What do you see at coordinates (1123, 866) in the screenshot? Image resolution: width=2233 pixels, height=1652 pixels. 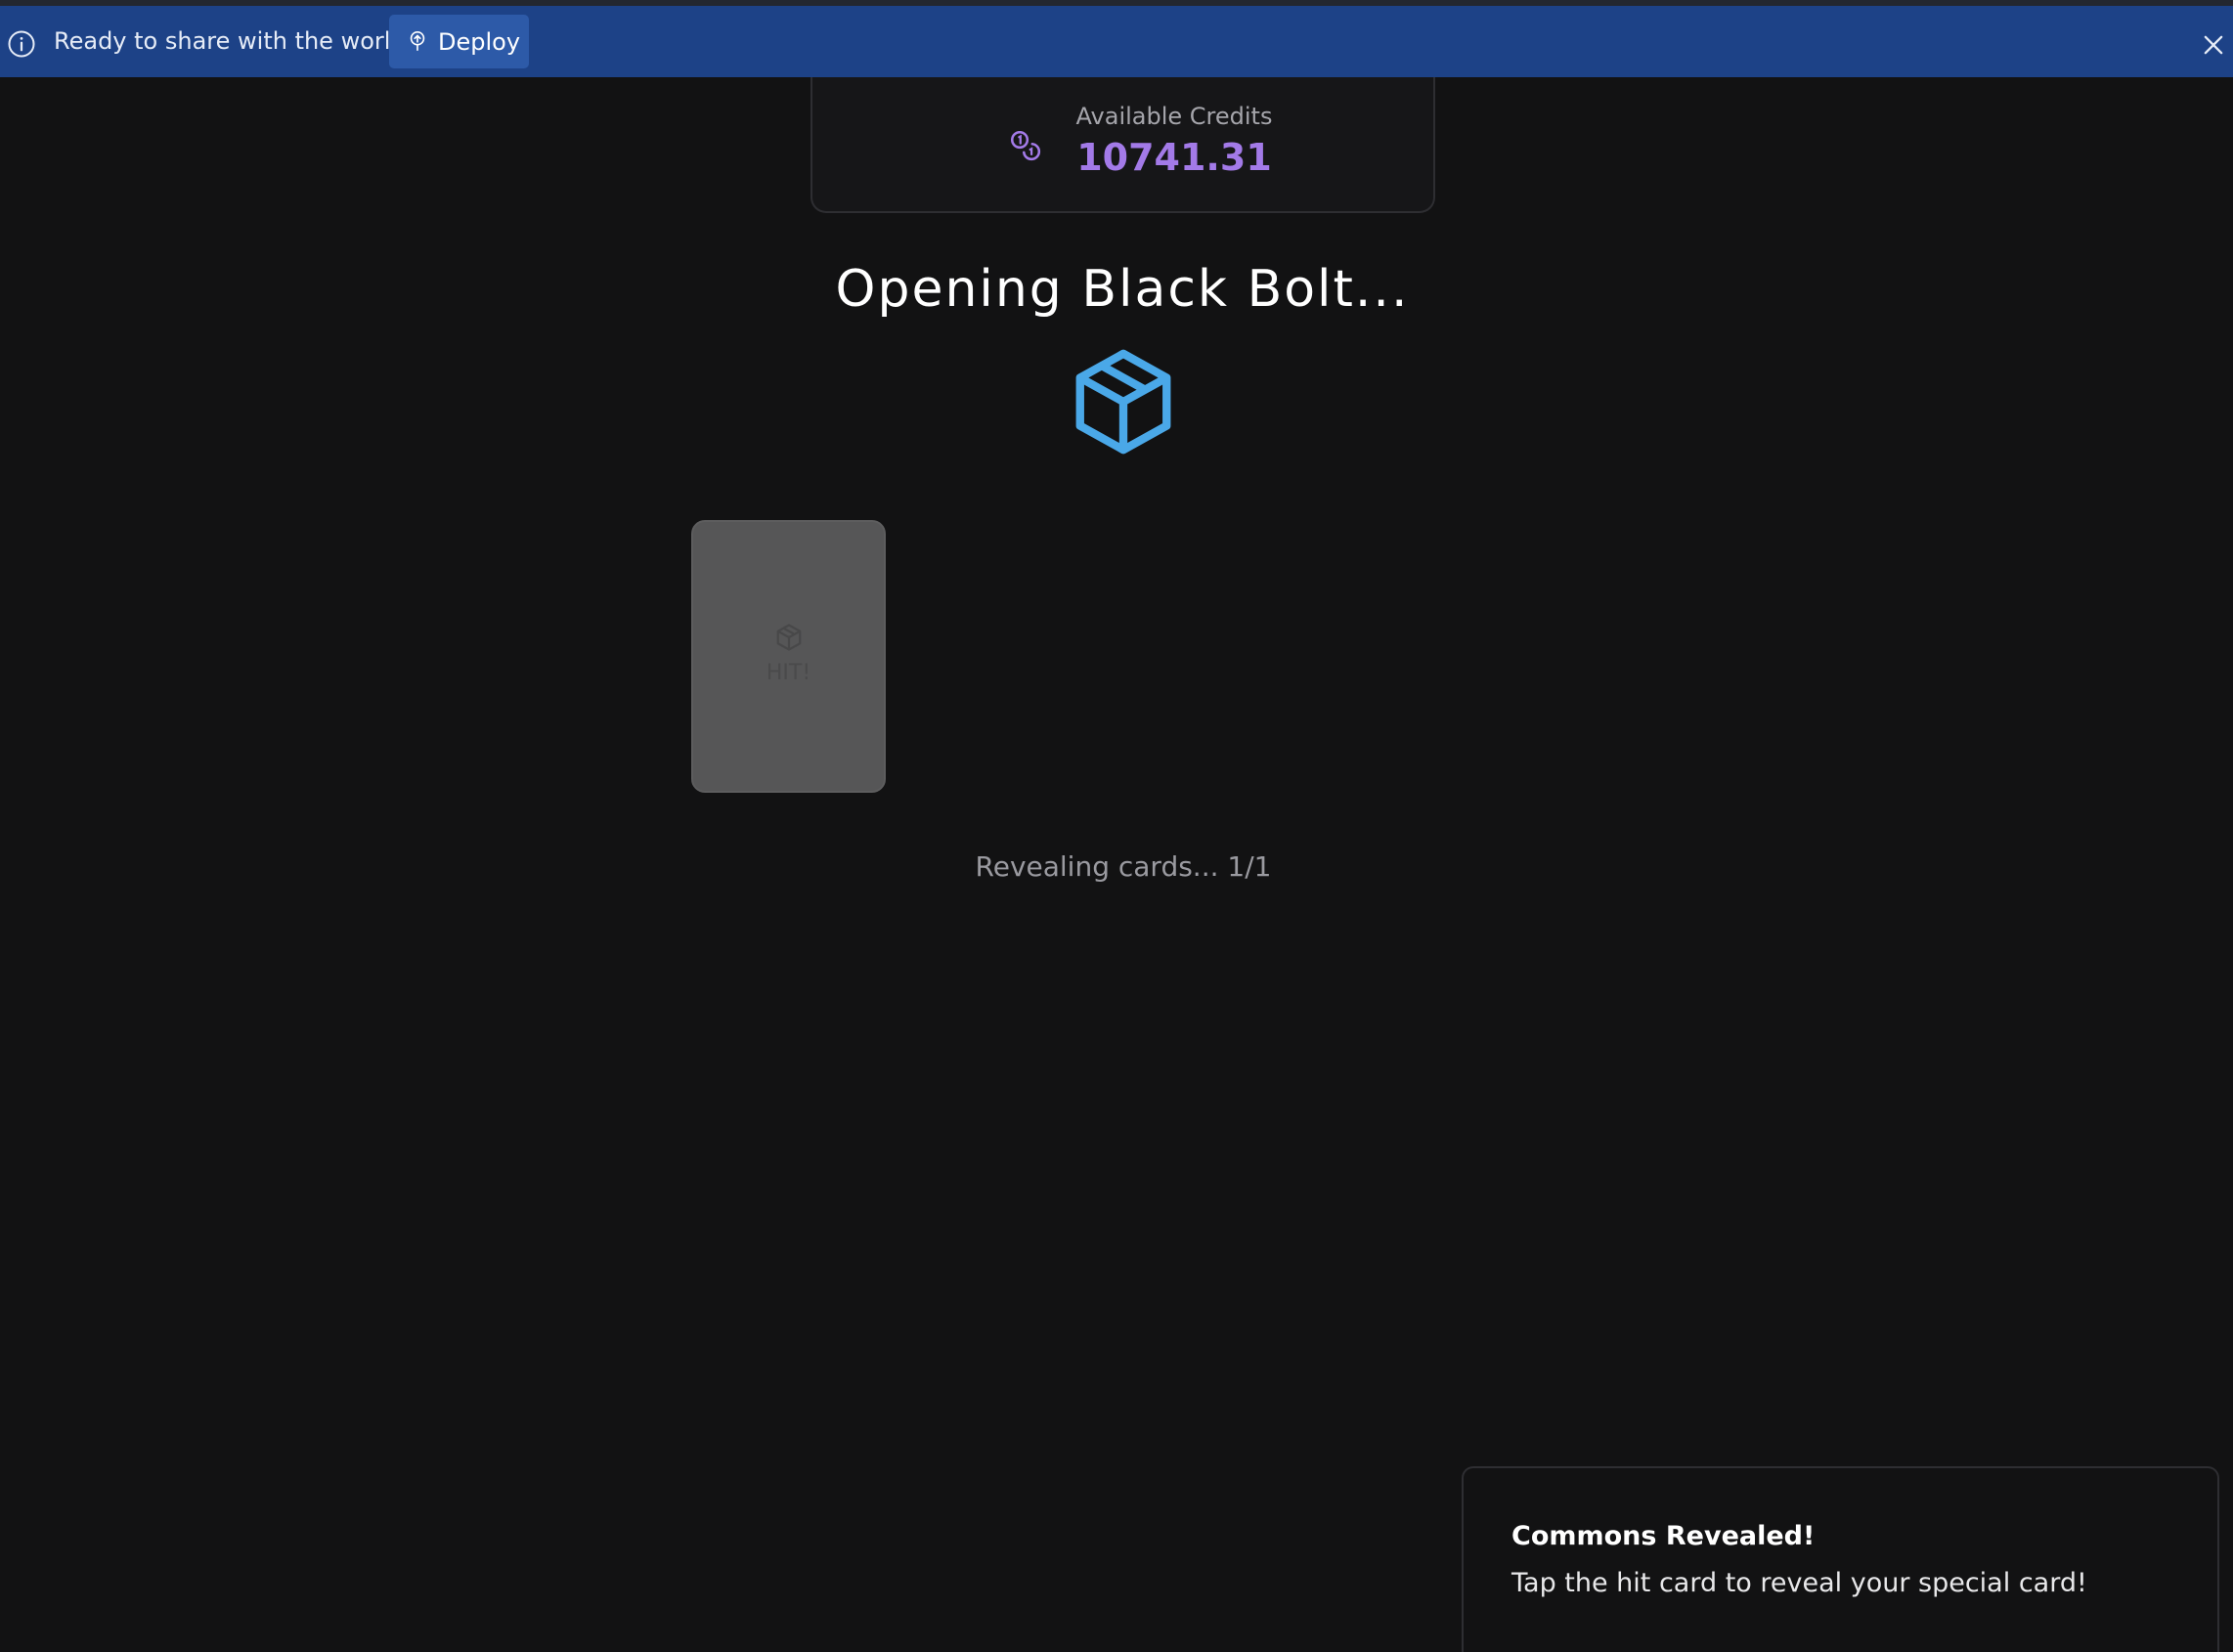 I see `reveal-status: Revealing cards... 1/1` at bounding box center [1123, 866].